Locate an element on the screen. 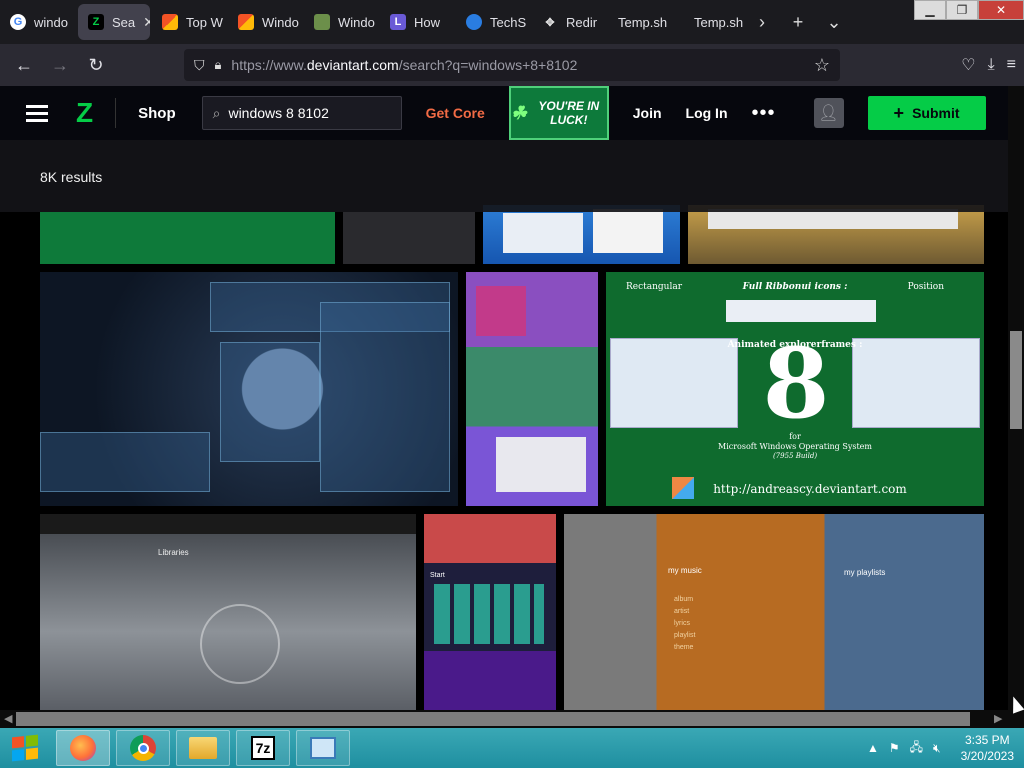 The image size is (1024, 768). tab-windows-1: Windo is located at coordinates (266, 22).